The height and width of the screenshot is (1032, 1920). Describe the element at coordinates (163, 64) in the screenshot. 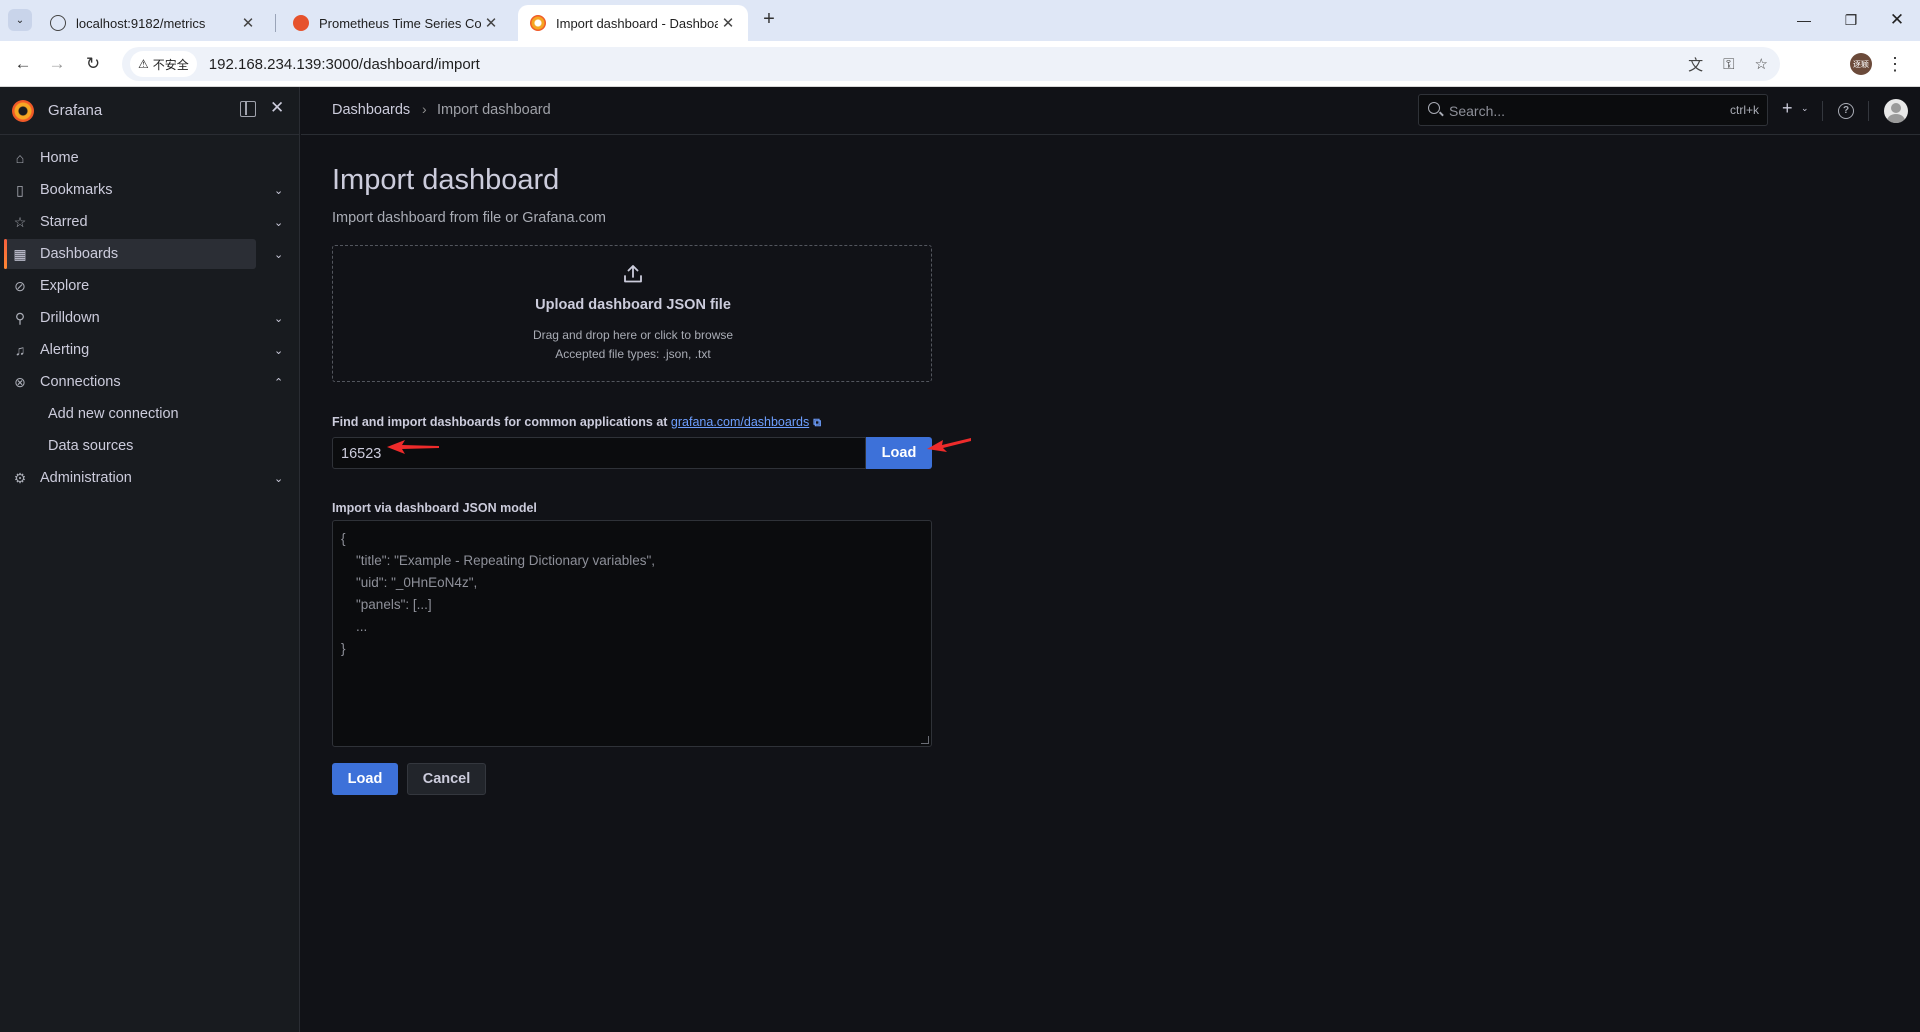

I see `security-indicator: ⚠ 不安全` at that location.